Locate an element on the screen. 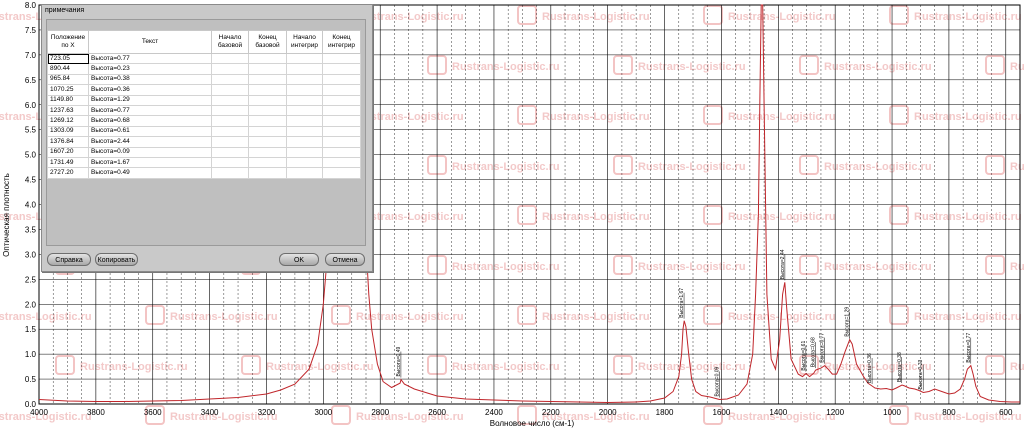 This screenshot has height=429, width=1024. table-row: 723.05 Высота=0.77 is located at coordinates (204, 58).